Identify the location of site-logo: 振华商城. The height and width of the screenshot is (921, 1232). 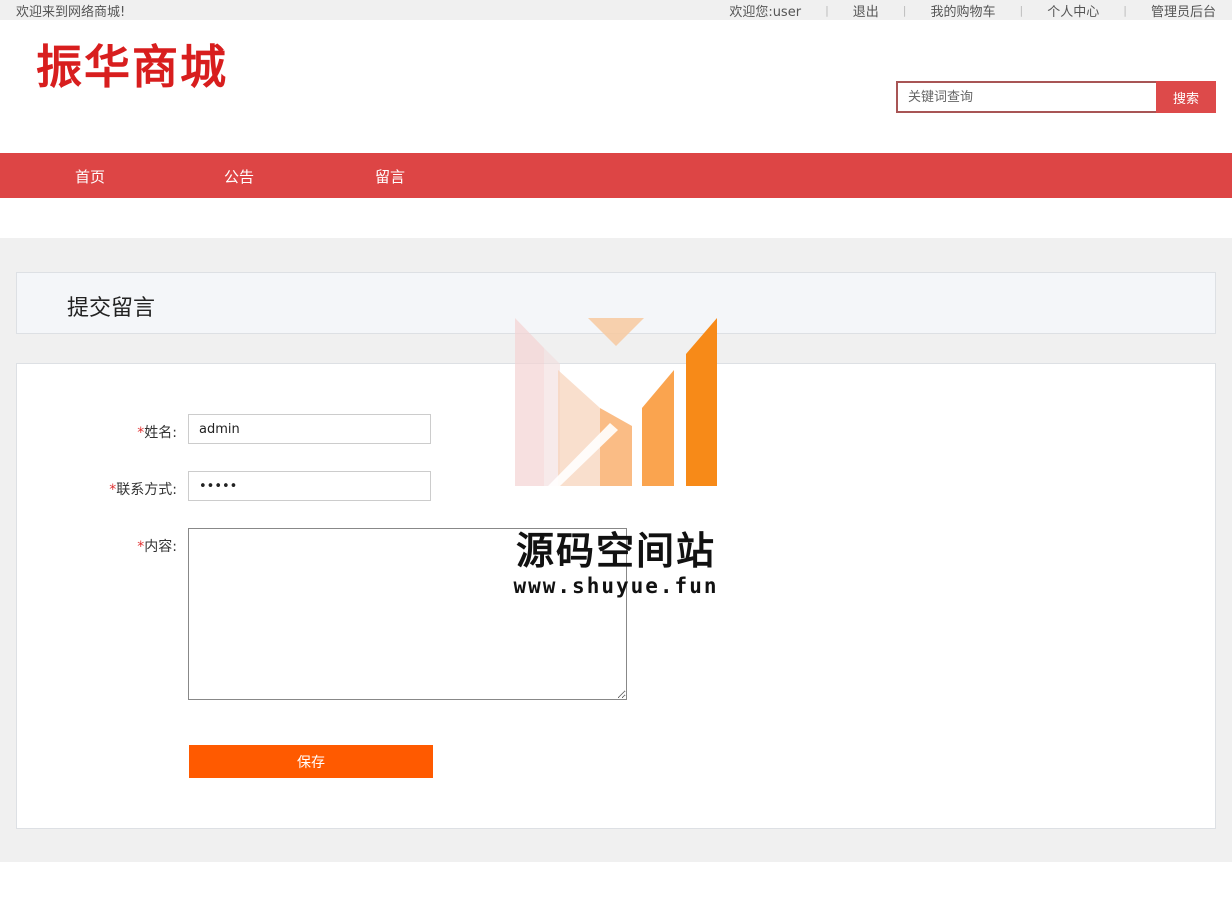
(132, 67).